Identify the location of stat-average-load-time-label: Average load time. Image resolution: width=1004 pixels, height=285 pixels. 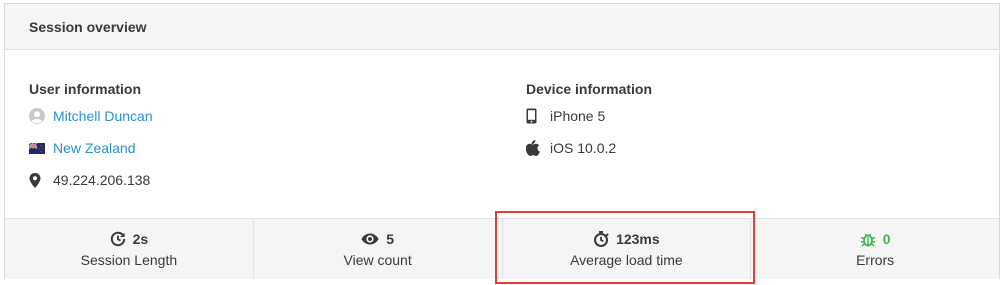
(626, 260).